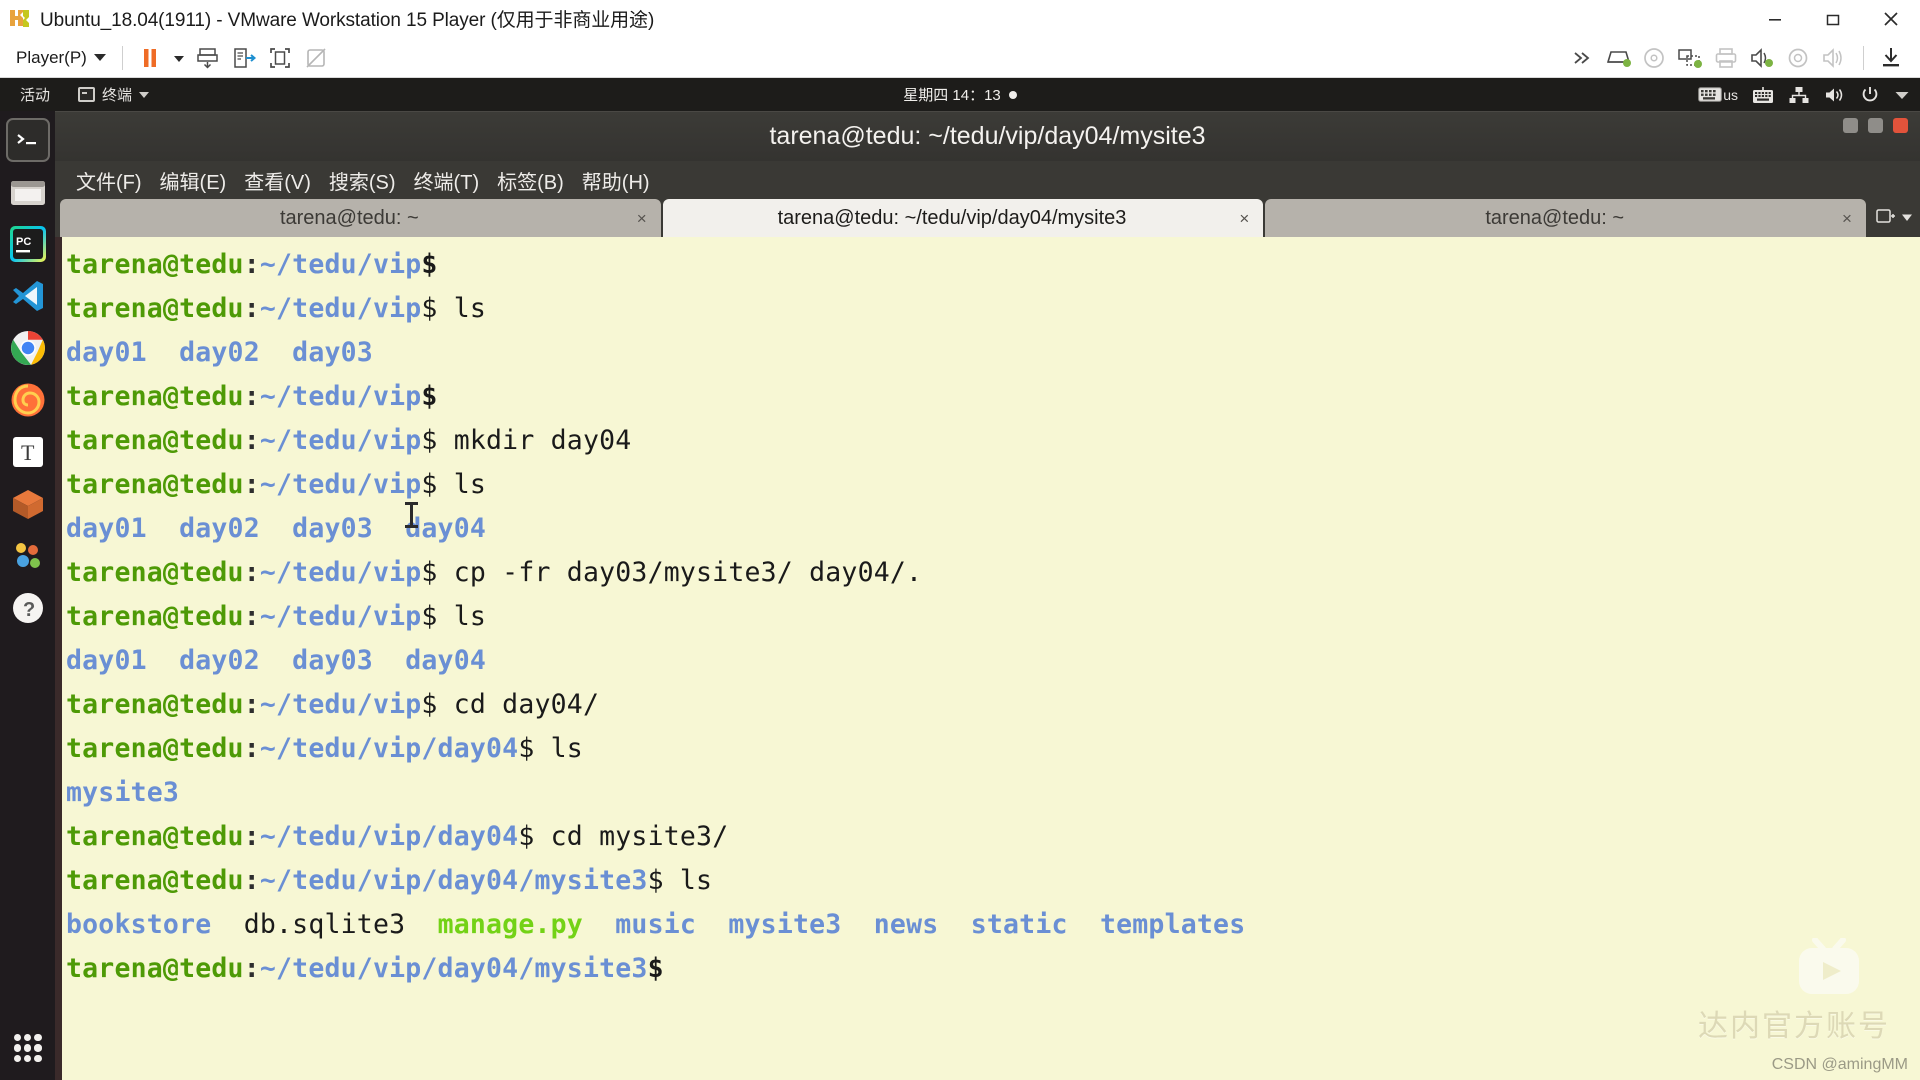 This screenshot has height=1080, width=1920. Describe the element at coordinates (324, 924) in the screenshot. I see `terminal-segment-file: db.sqlite3` at that location.